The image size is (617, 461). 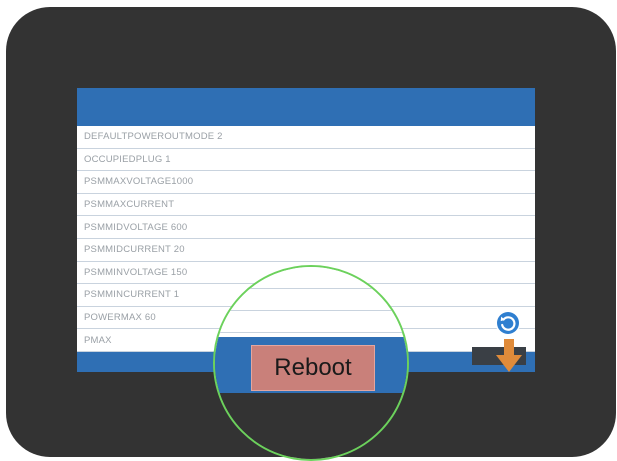 I want to click on list-item-label: PSMMAXVOLTAGE1000, so click(x=139, y=182).